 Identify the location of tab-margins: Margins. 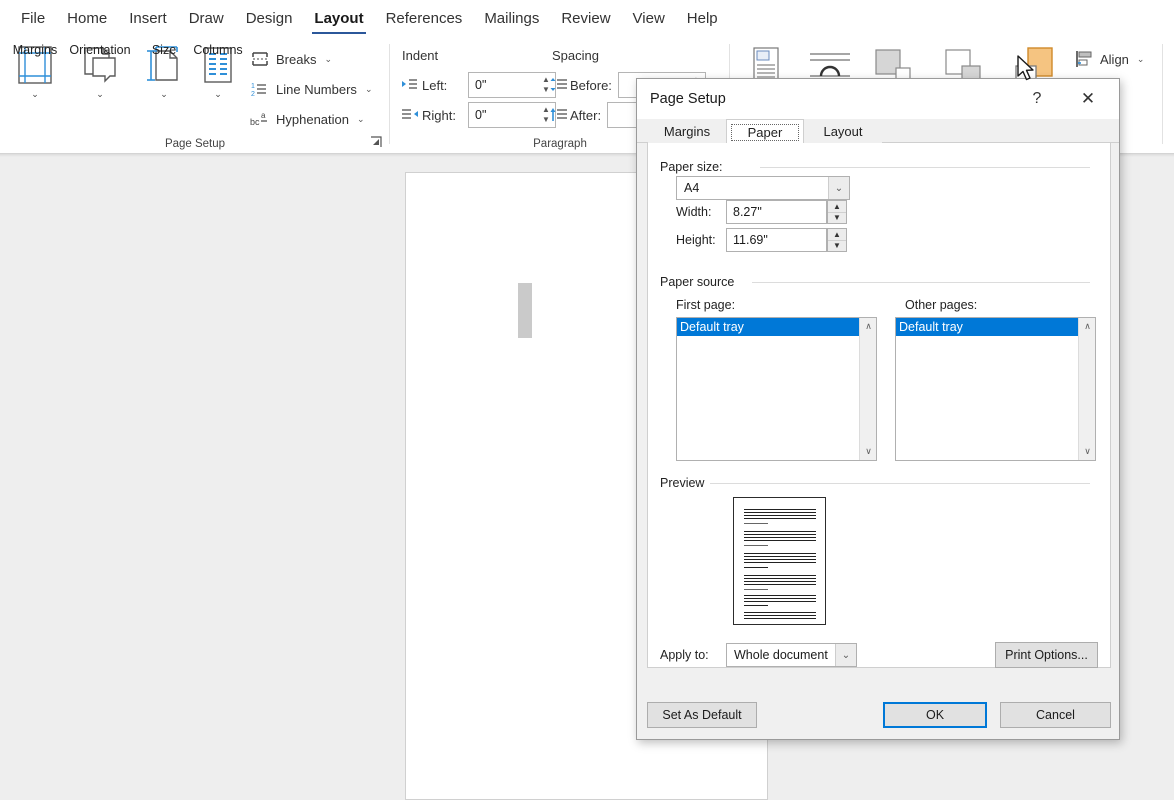
(687, 131).